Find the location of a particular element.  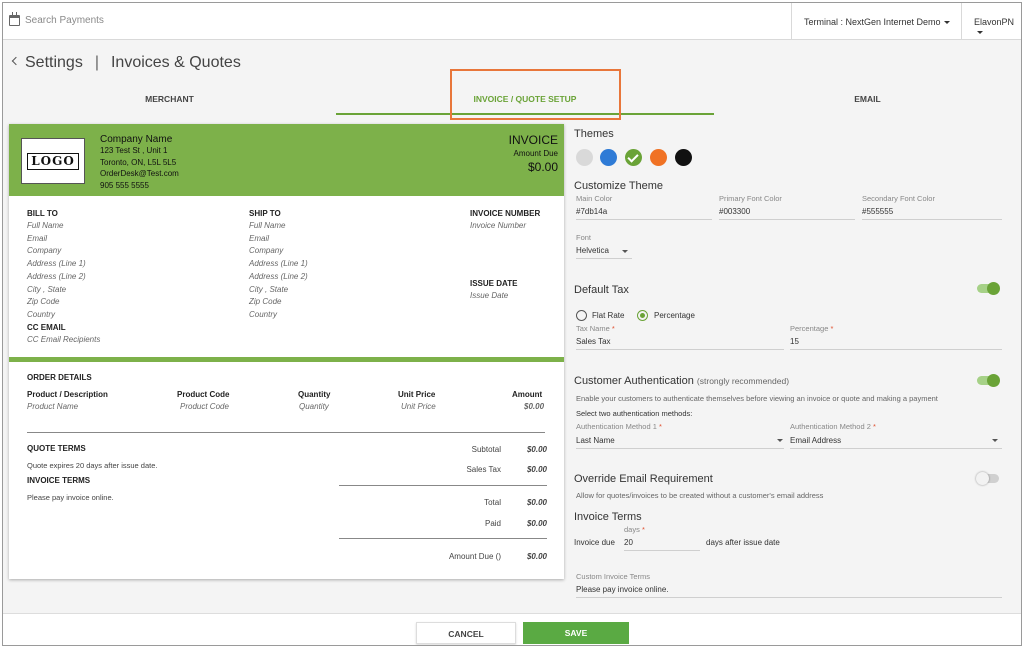

cc-email-block: CC EMAIL CC Email Recipients is located at coordinates (63, 335).